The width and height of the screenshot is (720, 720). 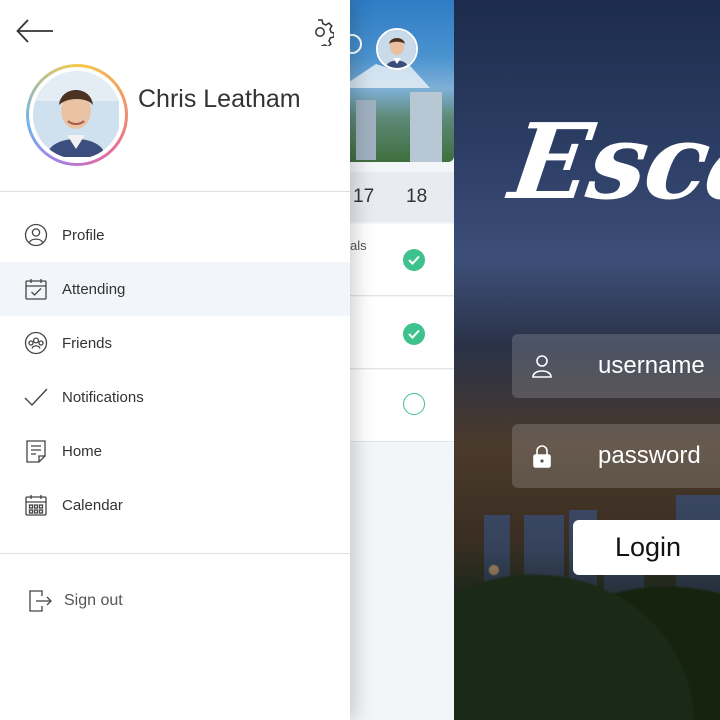 What do you see at coordinates (651, 365) in the screenshot?
I see `username-placeholder: username` at bounding box center [651, 365].